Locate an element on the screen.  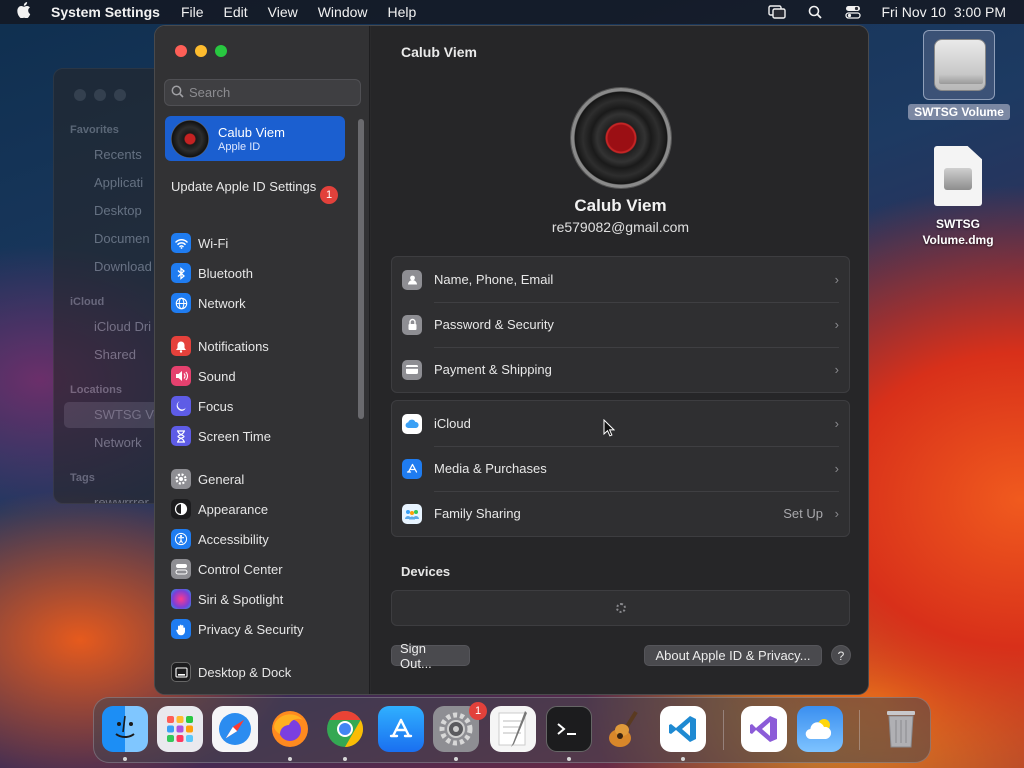
row-payment-shipping: Payment & Shipping › is located at coordinates (620, 369).